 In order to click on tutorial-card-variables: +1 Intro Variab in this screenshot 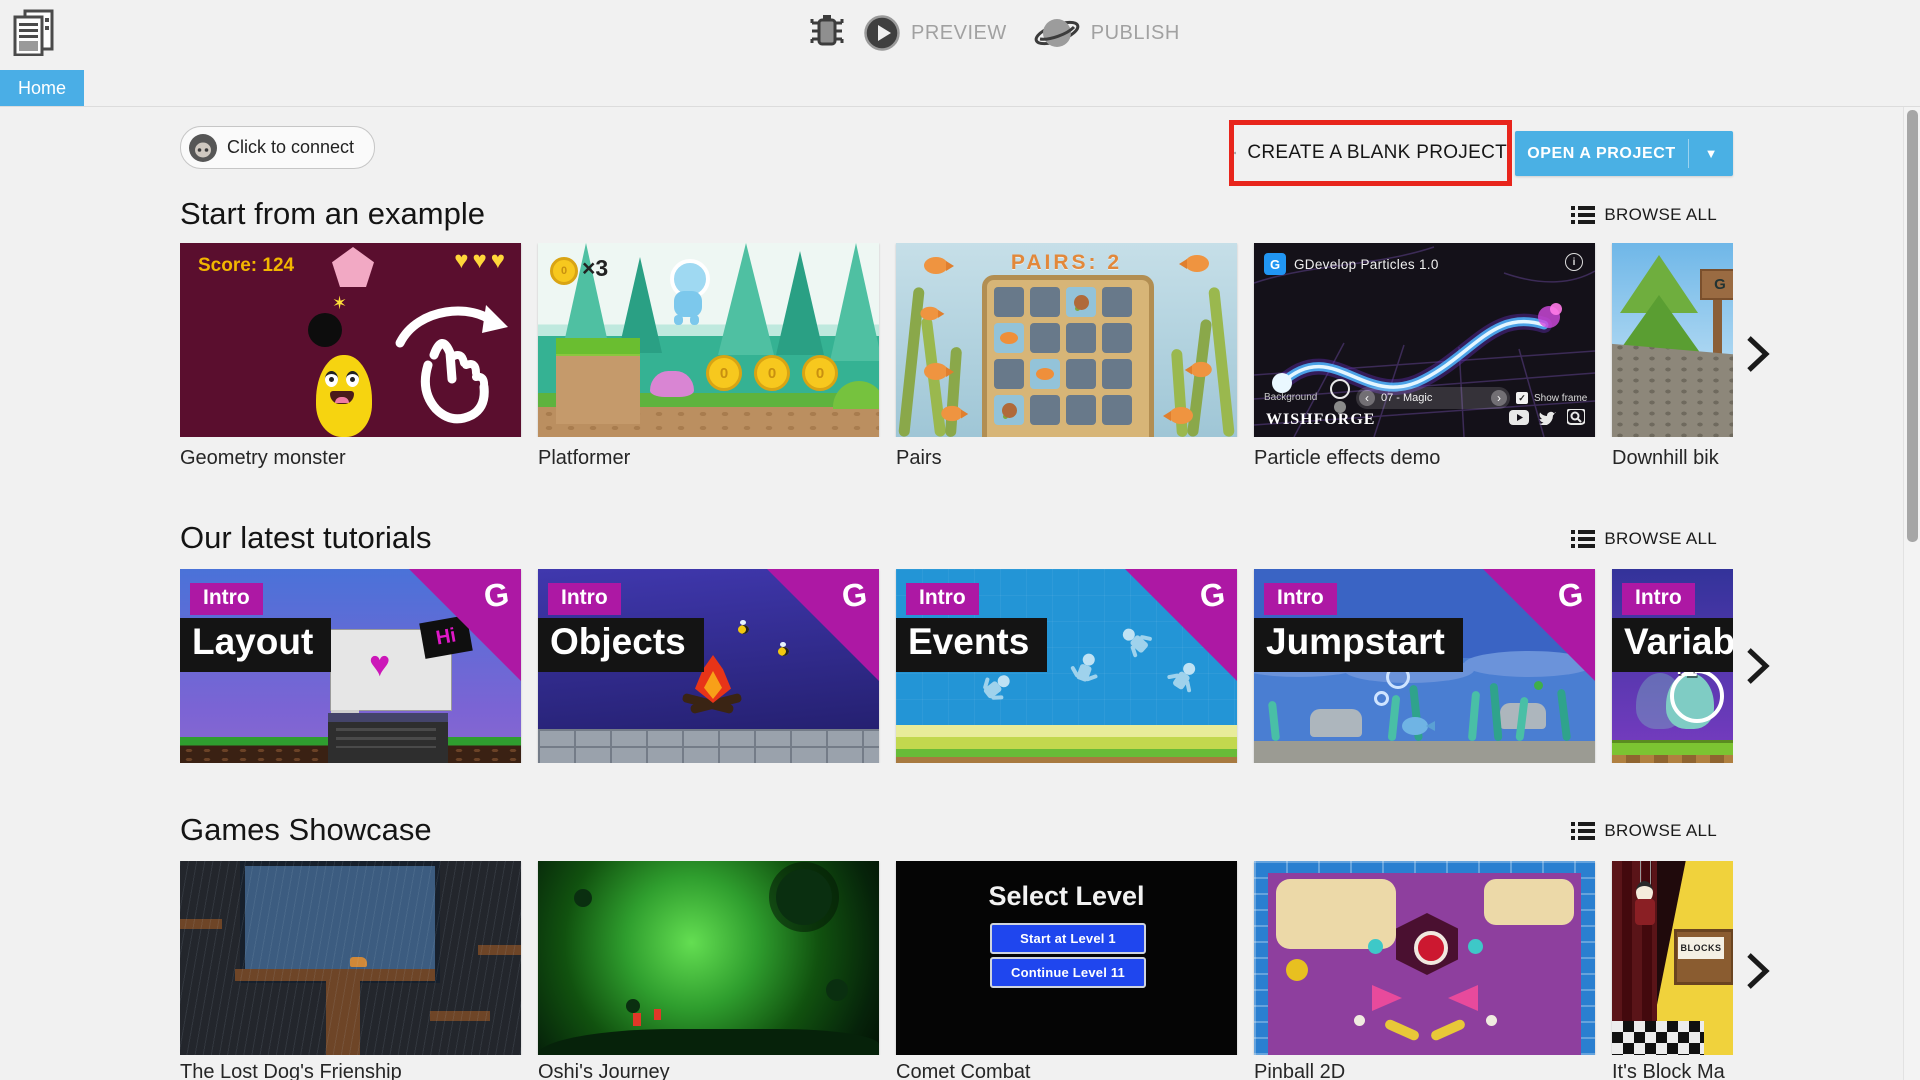, I will do `click(1672, 666)`.